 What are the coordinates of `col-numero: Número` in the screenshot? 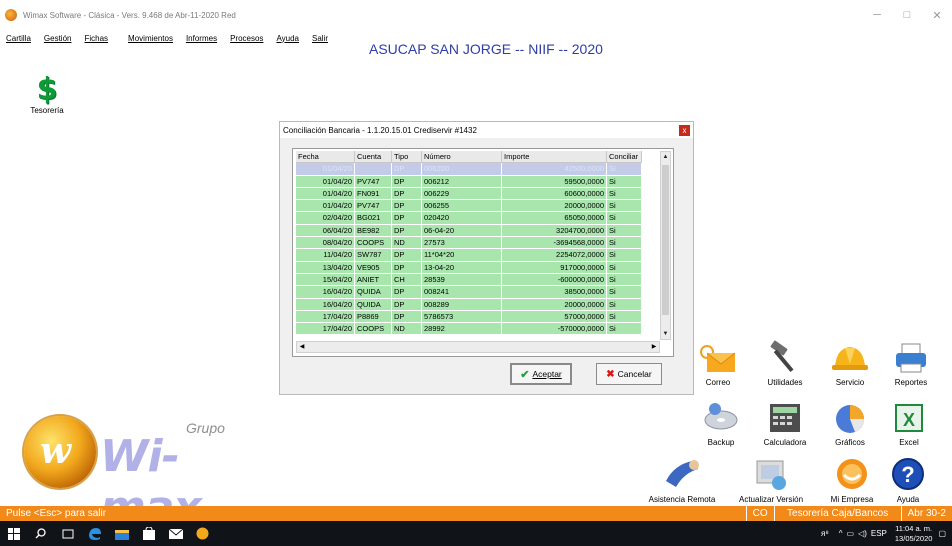 It's located at (462, 157).